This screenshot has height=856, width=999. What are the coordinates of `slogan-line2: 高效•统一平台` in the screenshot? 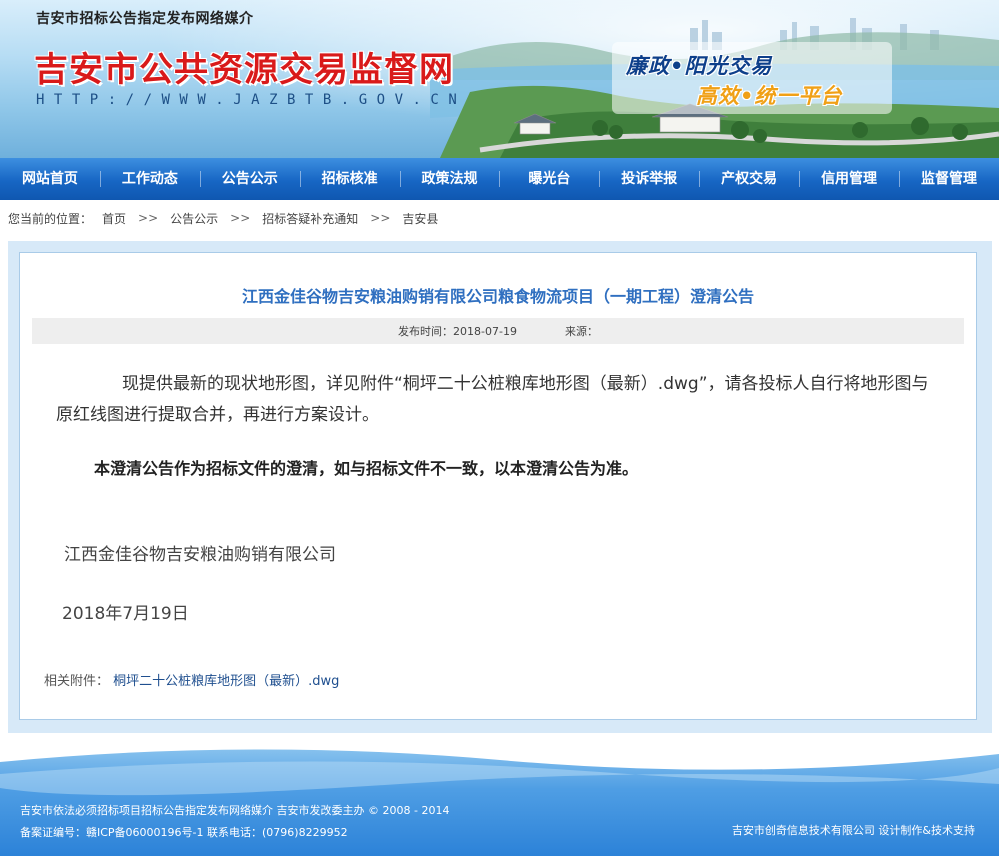 It's located at (769, 96).